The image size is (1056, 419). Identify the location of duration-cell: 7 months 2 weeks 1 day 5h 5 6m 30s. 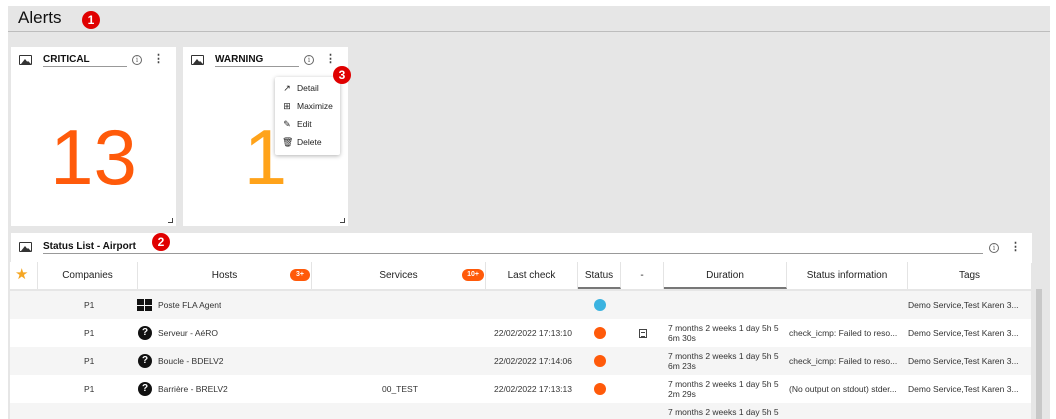
(723, 333).